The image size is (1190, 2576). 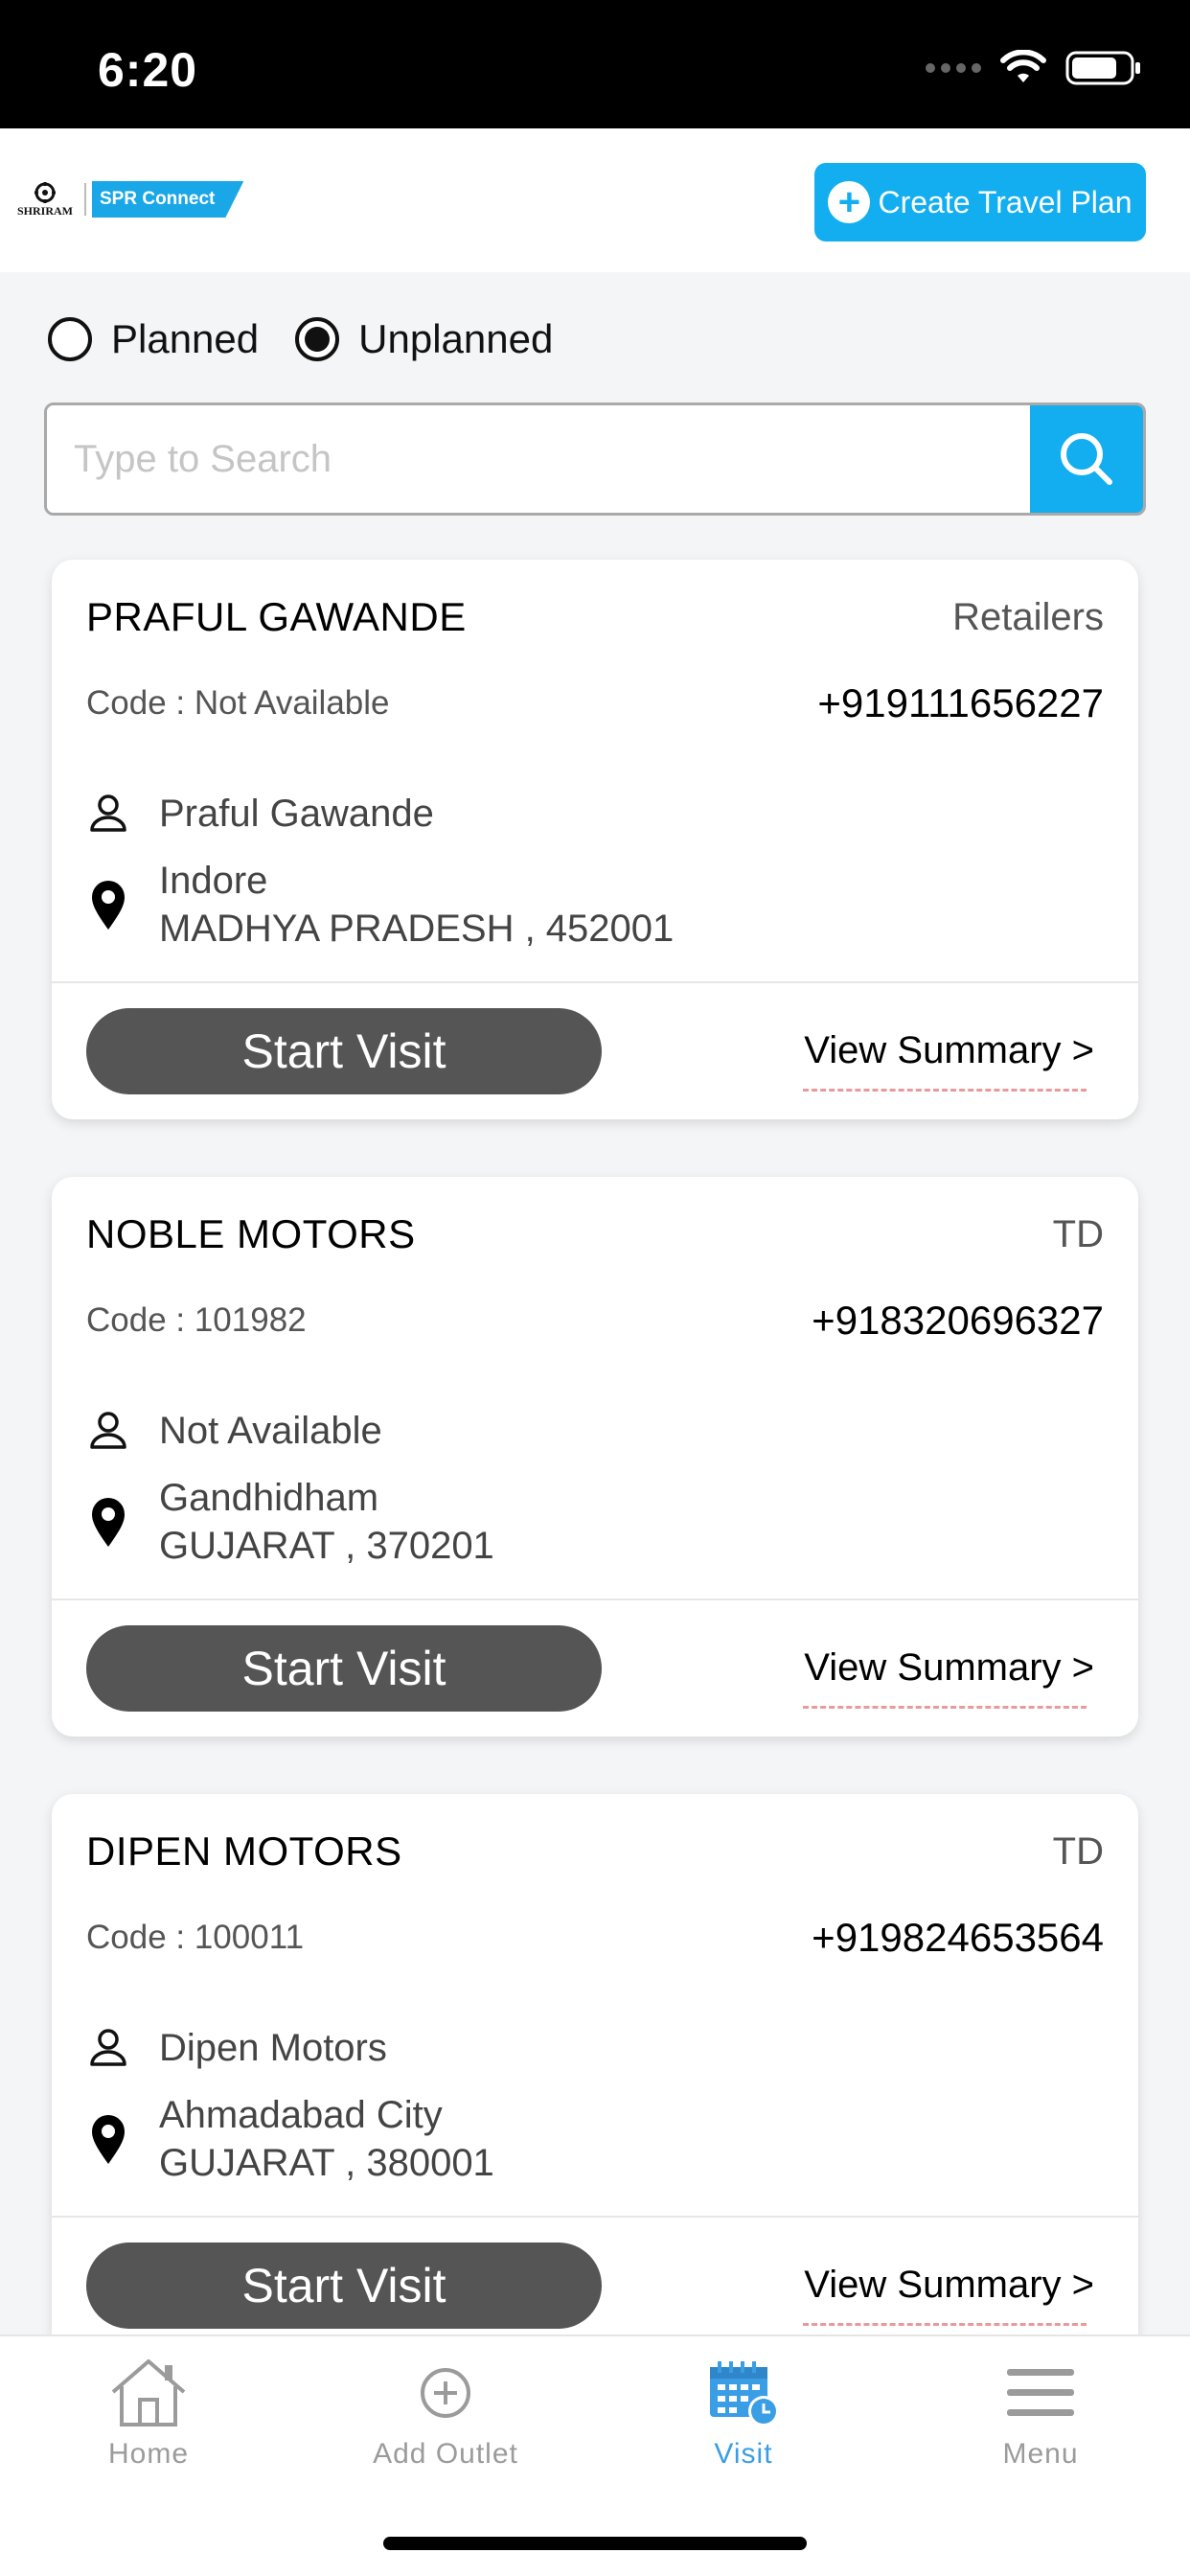 What do you see at coordinates (326, 2163) in the screenshot?
I see `address-state-pin: GUJARAT , 380001` at bounding box center [326, 2163].